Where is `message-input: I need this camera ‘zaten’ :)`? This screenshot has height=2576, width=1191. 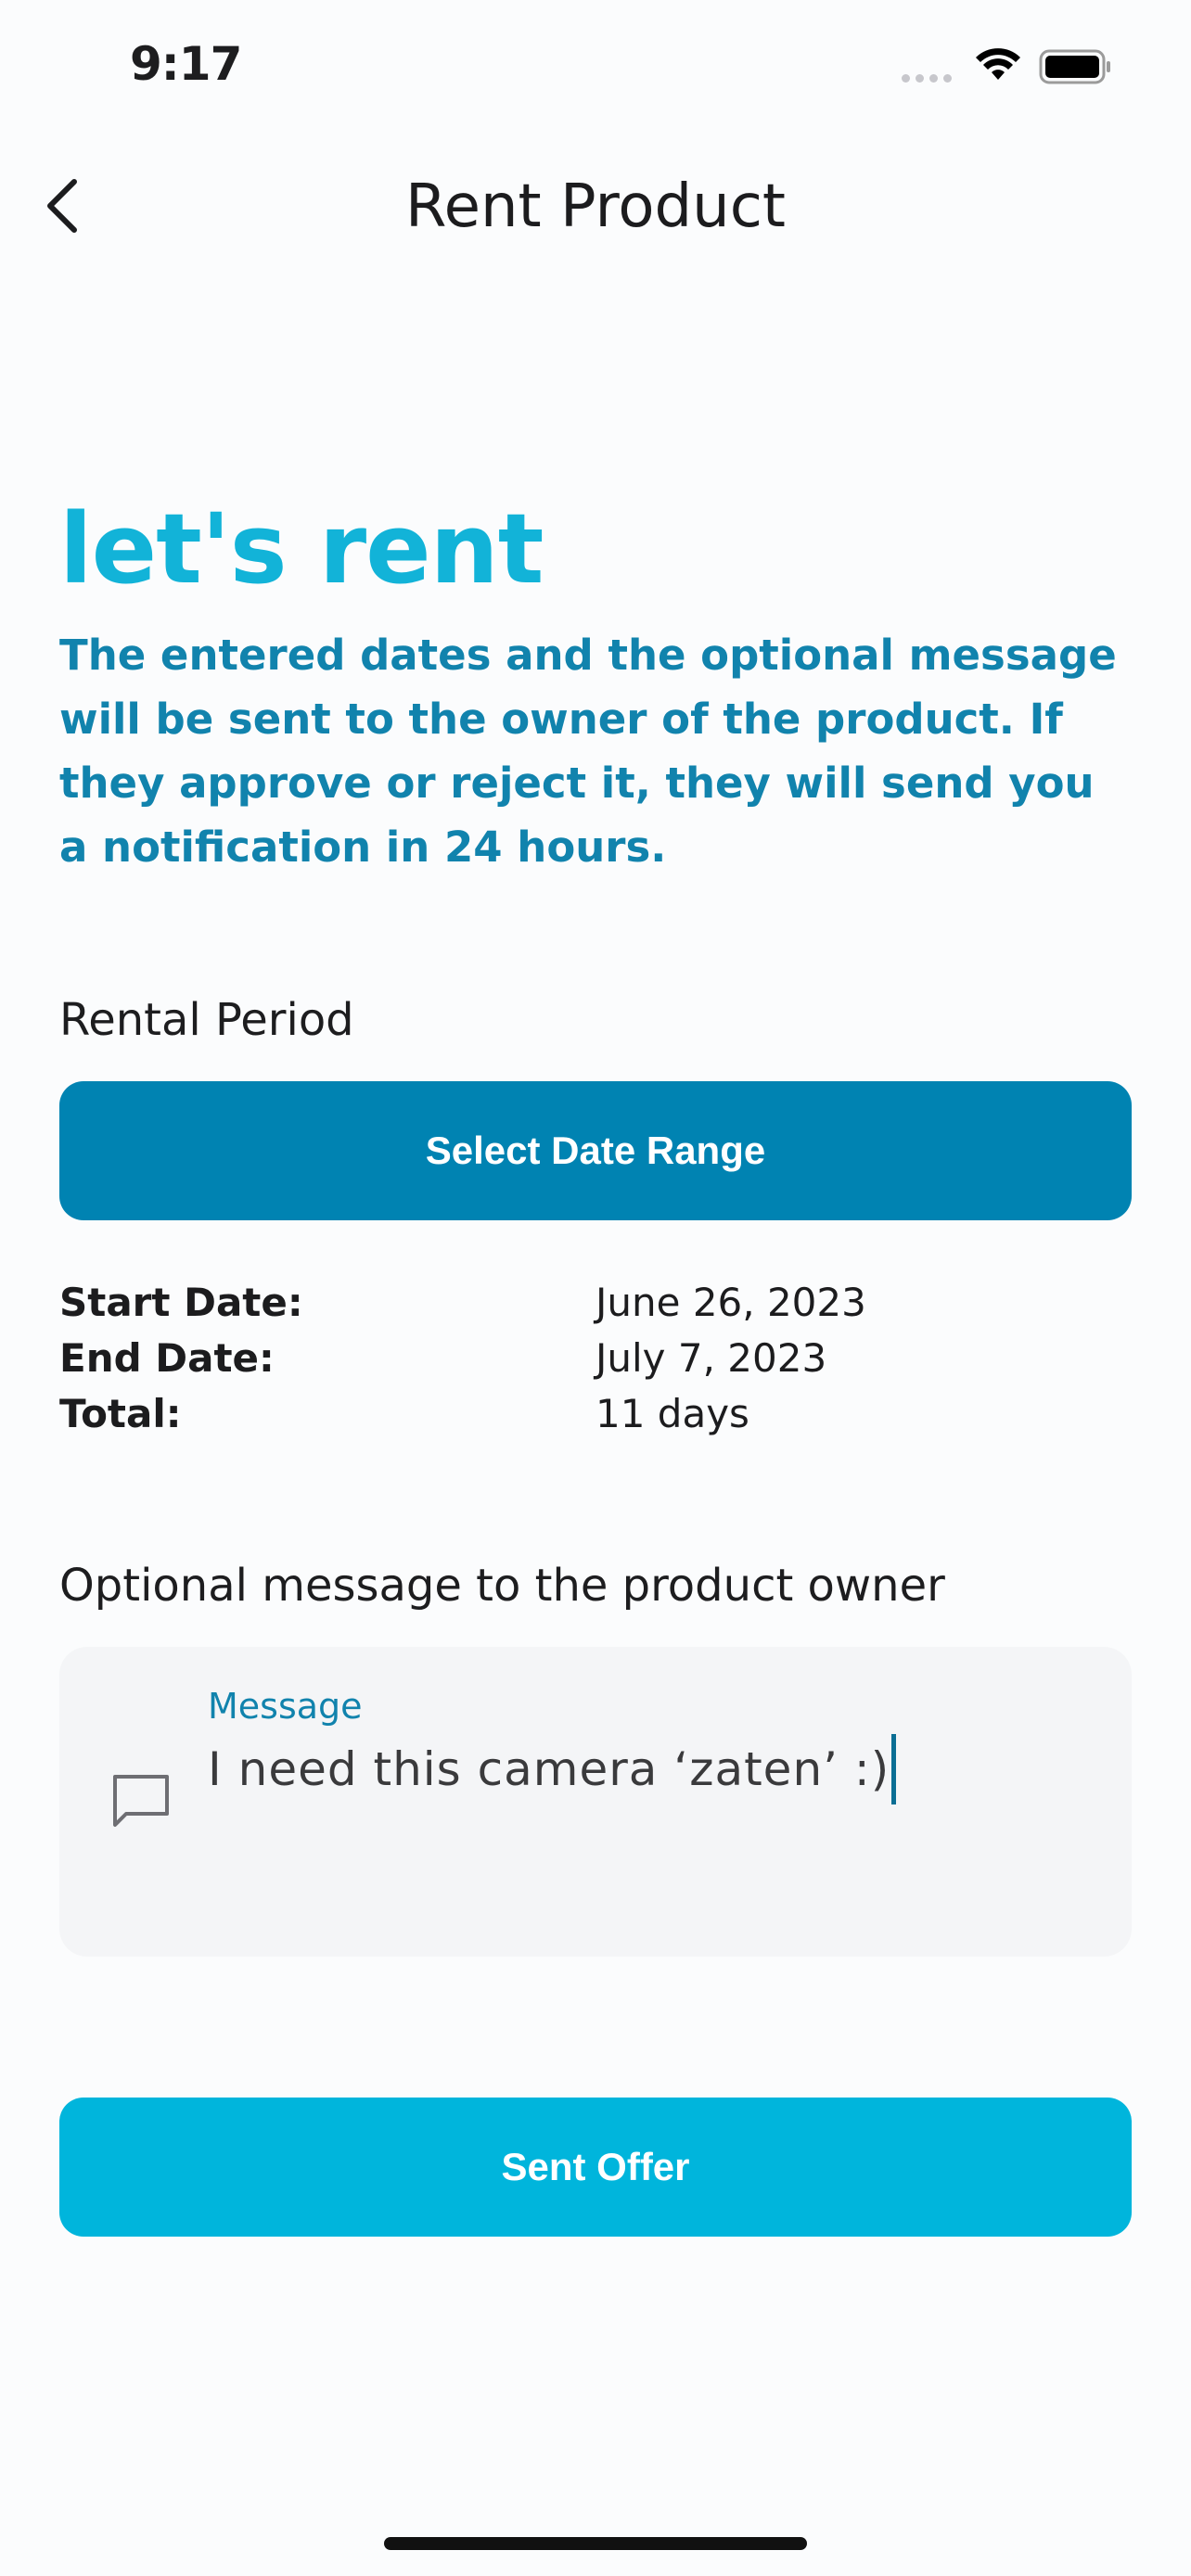 message-input: I need this camera ‘zaten’ :) is located at coordinates (552, 1769).